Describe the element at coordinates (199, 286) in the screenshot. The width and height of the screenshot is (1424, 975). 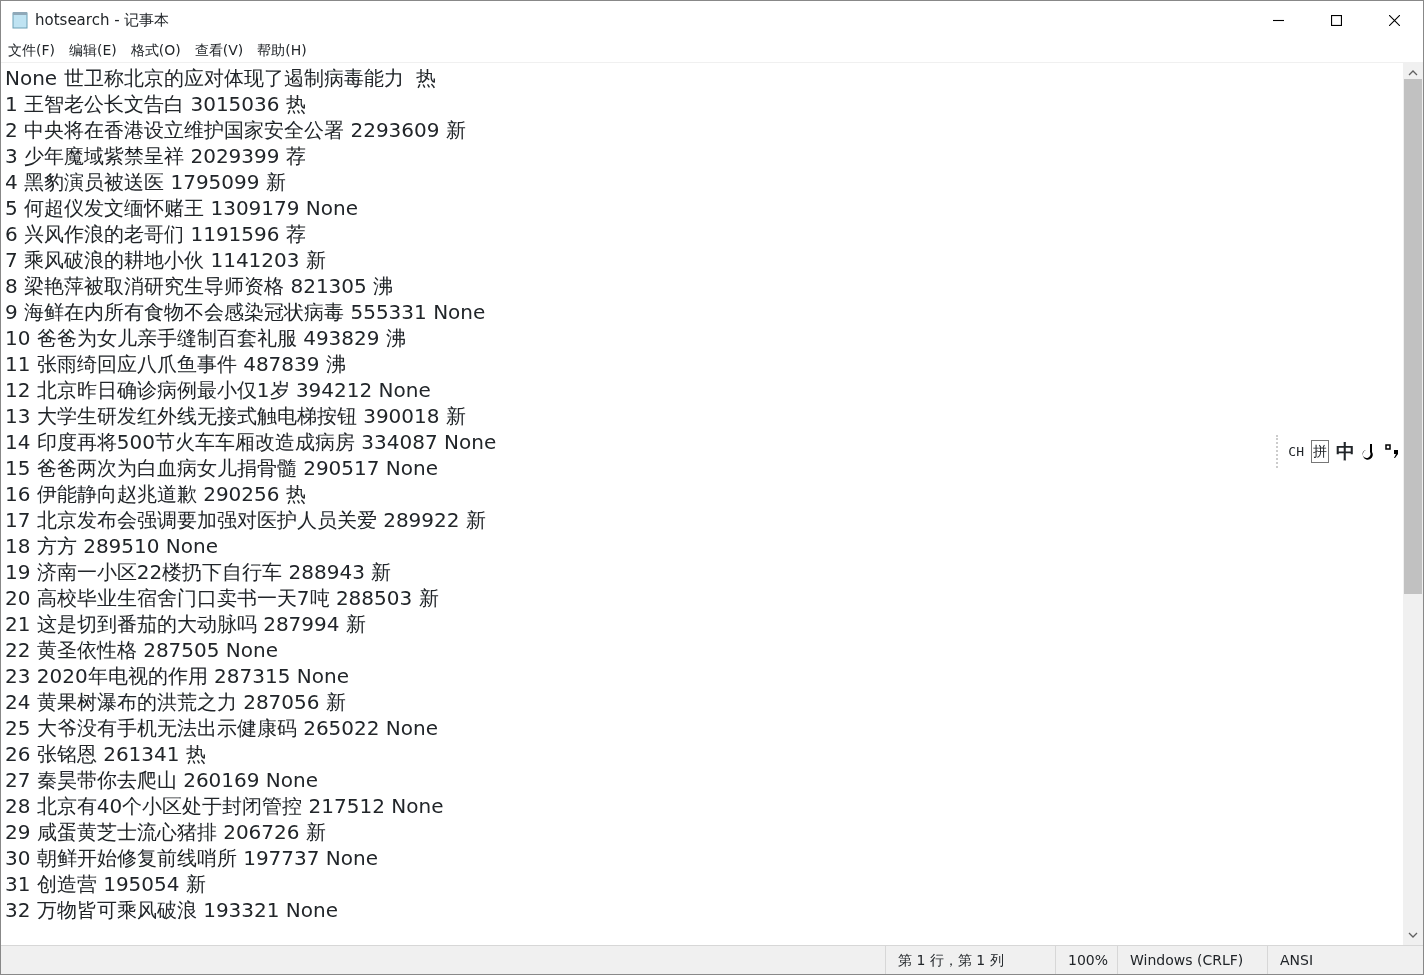
I see `text-line: 8 梁艳萍被取消研究生导师资格 821305 沸` at that location.